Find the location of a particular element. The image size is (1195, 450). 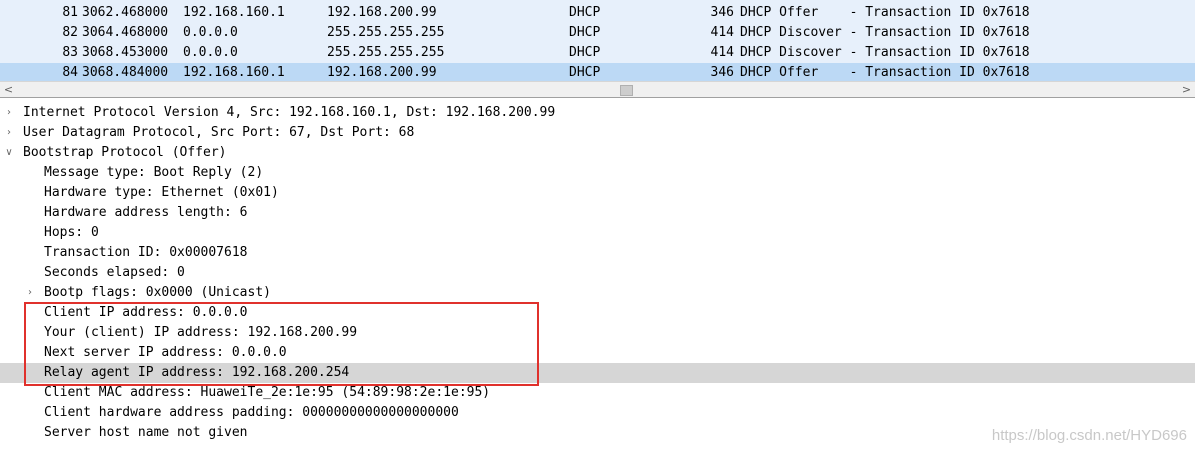

detail-row: Hardware type: Ethernet (0x01) is located at coordinates (597, 193).